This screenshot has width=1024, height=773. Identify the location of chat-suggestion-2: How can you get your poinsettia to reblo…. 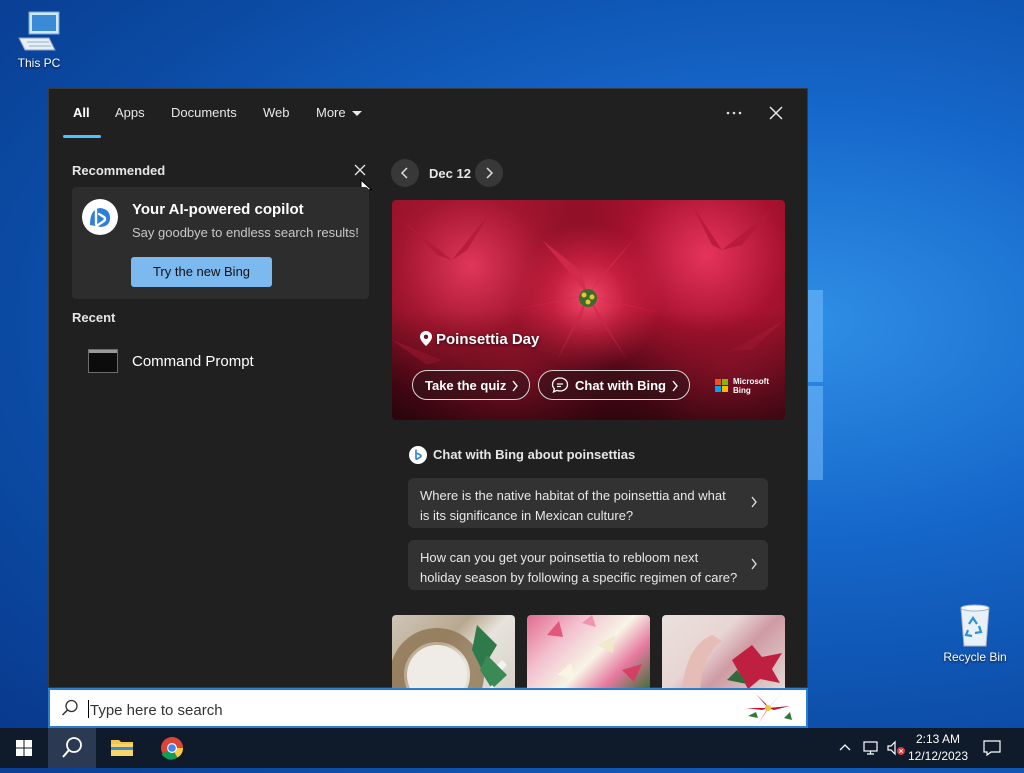
(588, 565).